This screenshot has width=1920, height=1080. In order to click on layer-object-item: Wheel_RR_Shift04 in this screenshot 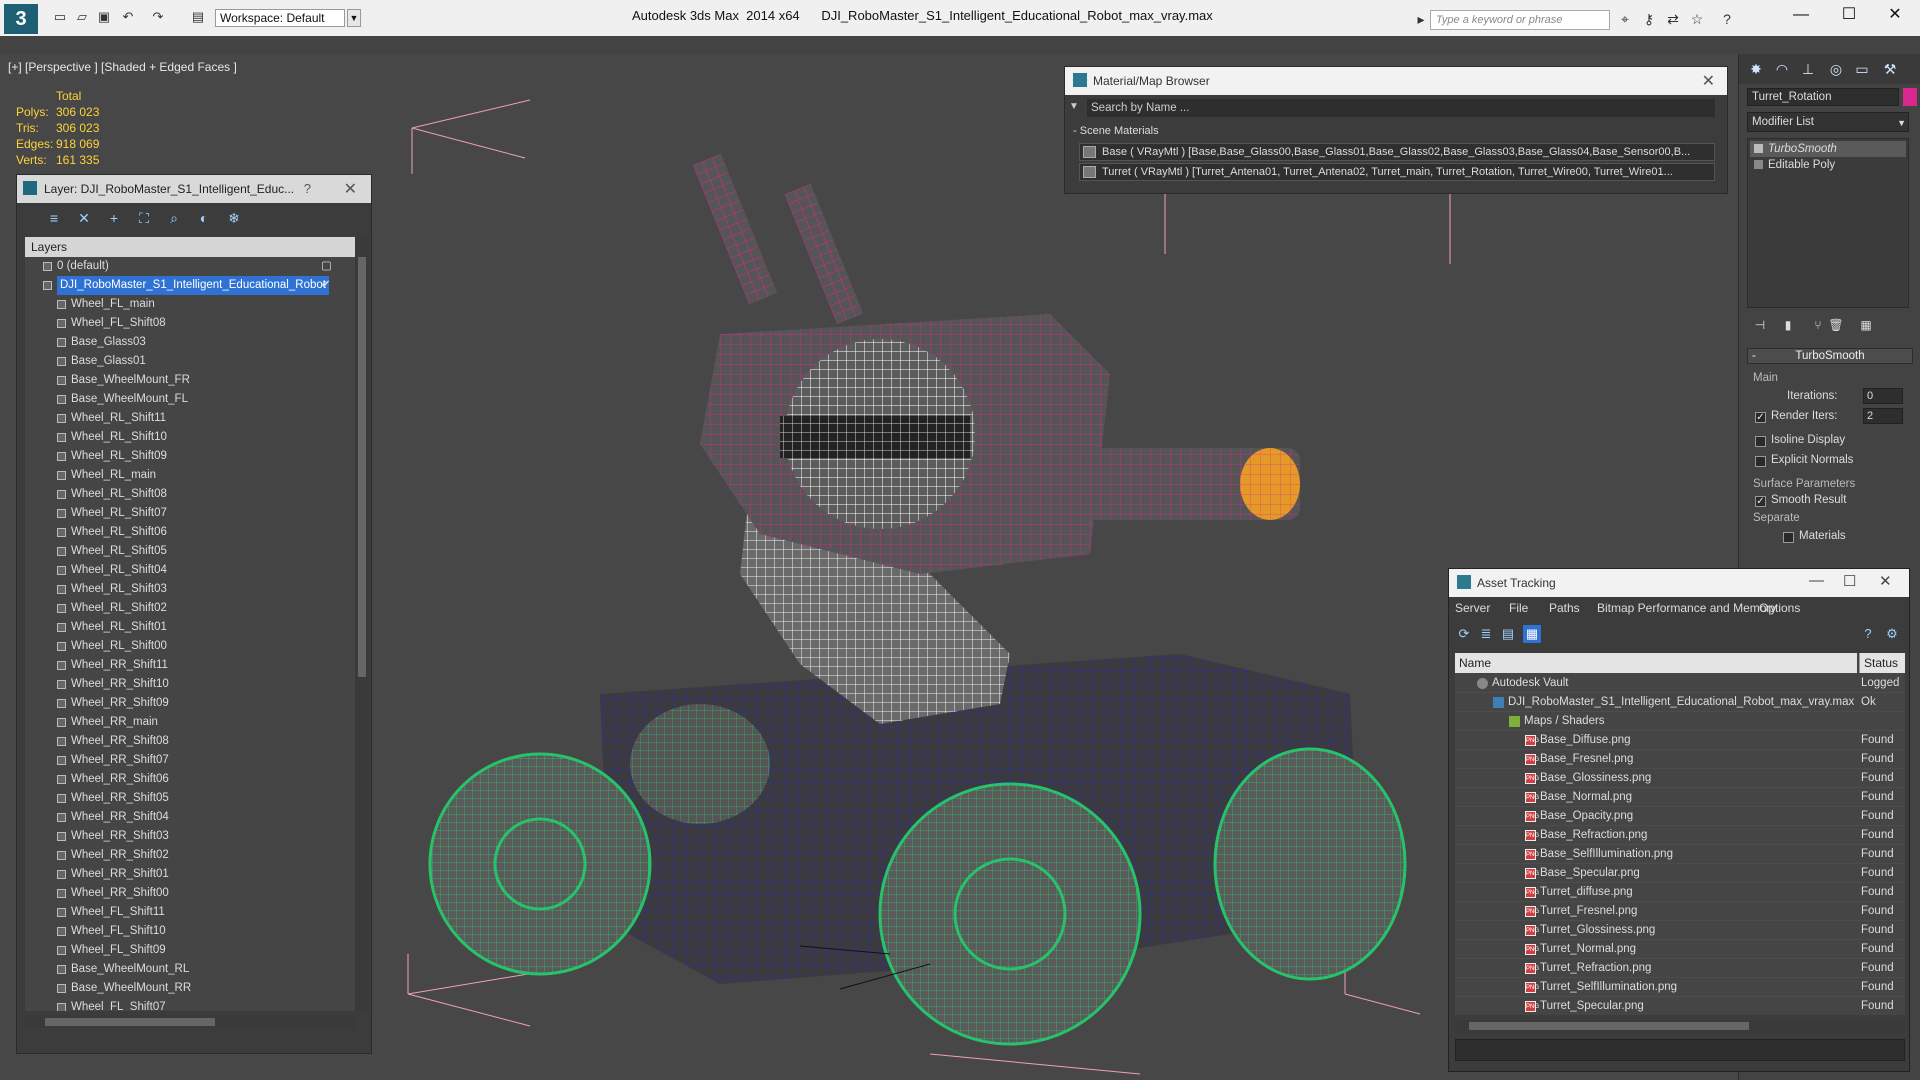, I will do `click(185, 817)`.